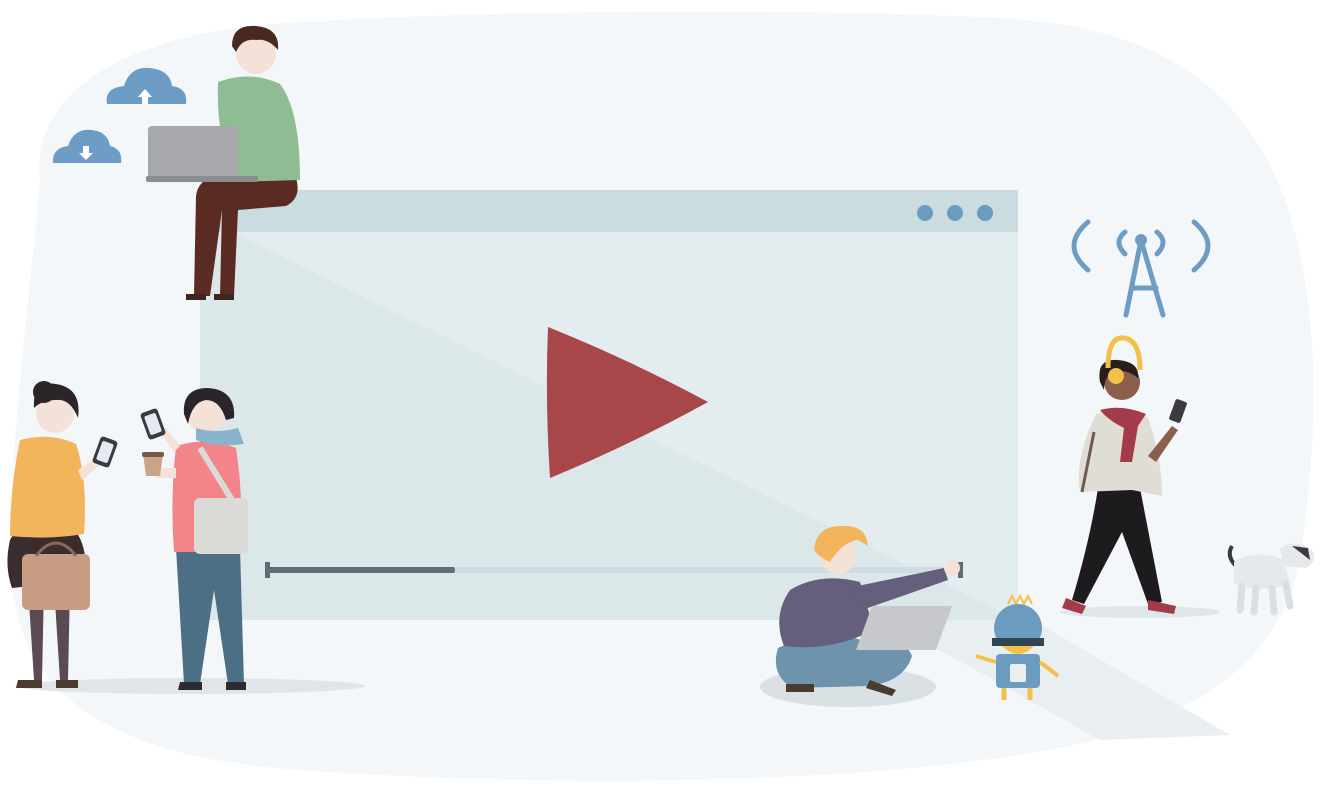 The height and width of the screenshot is (791, 1328). I want to click on robot-visor, so click(1018, 642).